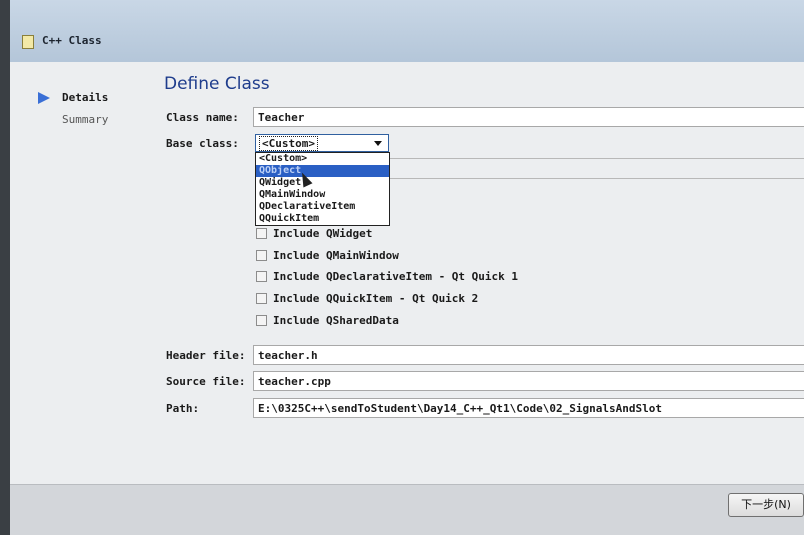 The width and height of the screenshot is (804, 535). What do you see at coordinates (288, 143) in the screenshot?
I see `base-class-selected: <Custom>` at bounding box center [288, 143].